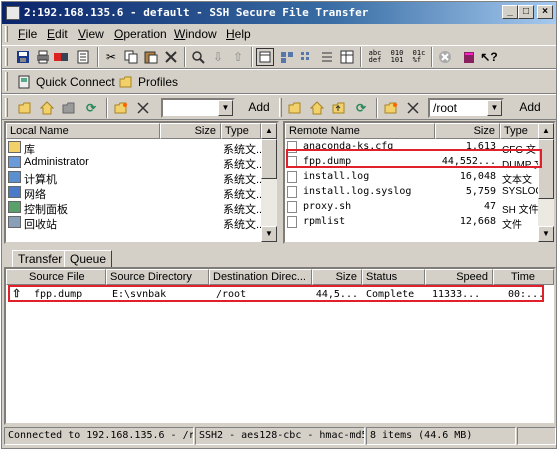 This screenshot has height=450, width=558. I want to click on local-scrollbar: ▲ ▼, so click(269, 182).